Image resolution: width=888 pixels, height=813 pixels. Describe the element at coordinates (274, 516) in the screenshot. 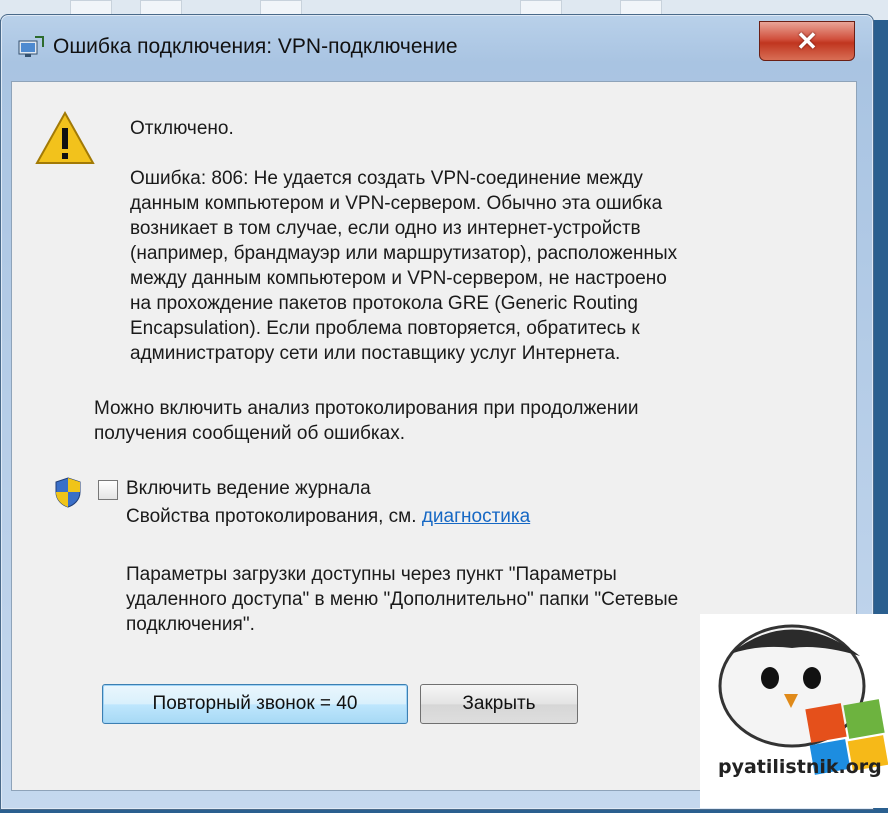

I see `diagnostics-prefix: Свойства протоколирования, см.` at that location.